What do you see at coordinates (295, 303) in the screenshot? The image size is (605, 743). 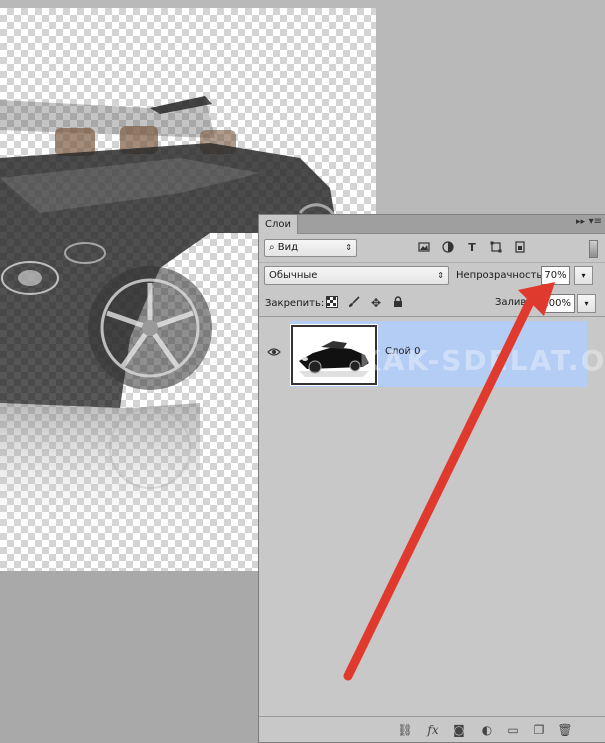 I see `lock-label: Закрепить:` at bounding box center [295, 303].